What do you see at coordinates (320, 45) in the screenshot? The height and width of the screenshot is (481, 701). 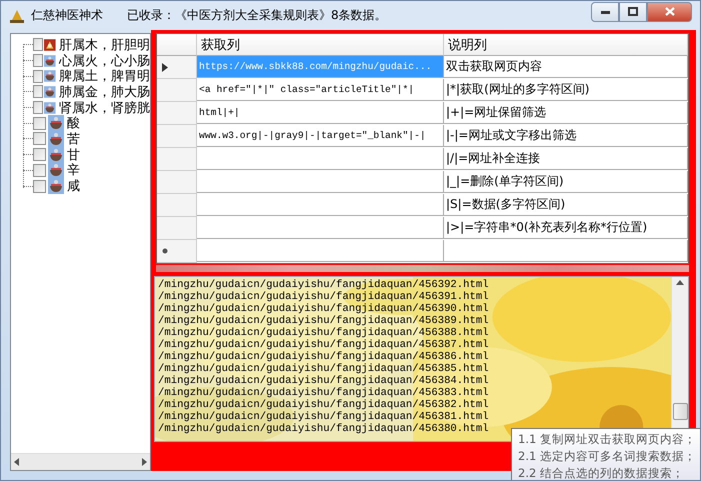 I see `column-header: 获取列` at bounding box center [320, 45].